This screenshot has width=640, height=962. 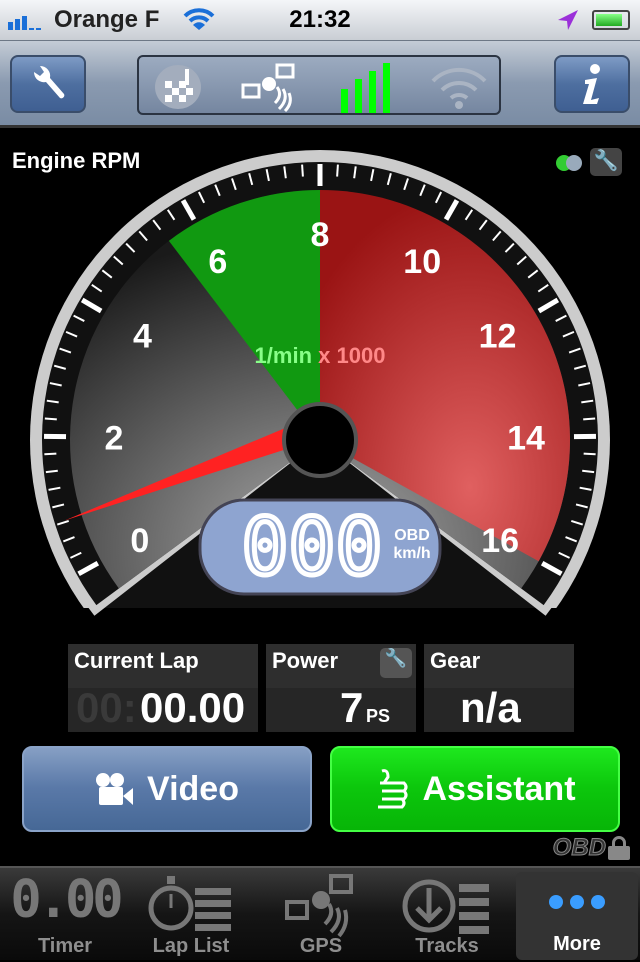 I want to click on obd-lock-badge: OBD, so click(x=591, y=848).